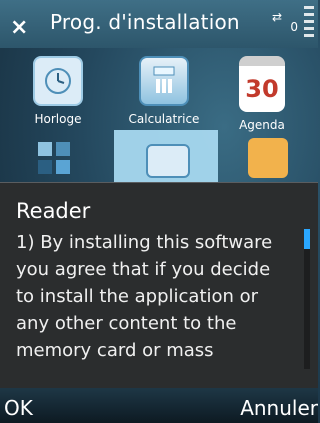 This screenshot has height=423, width=320. What do you see at coordinates (168, 161) in the screenshot?
I see `camera-icon` at bounding box center [168, 161].